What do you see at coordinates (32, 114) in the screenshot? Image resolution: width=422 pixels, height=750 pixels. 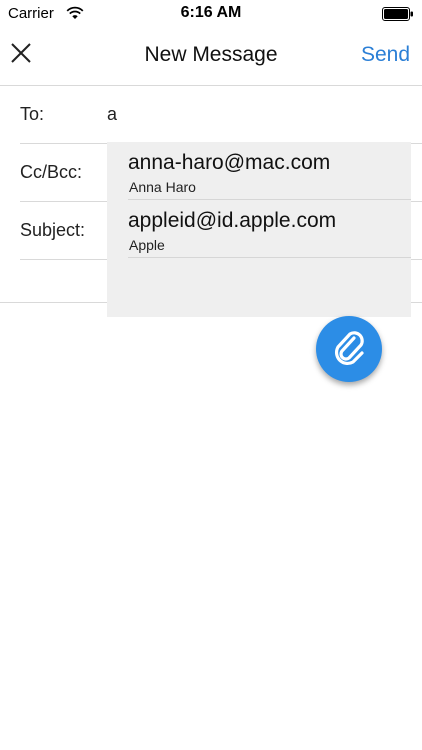 I see `to-label: To:` at bounding box center [32, 114].